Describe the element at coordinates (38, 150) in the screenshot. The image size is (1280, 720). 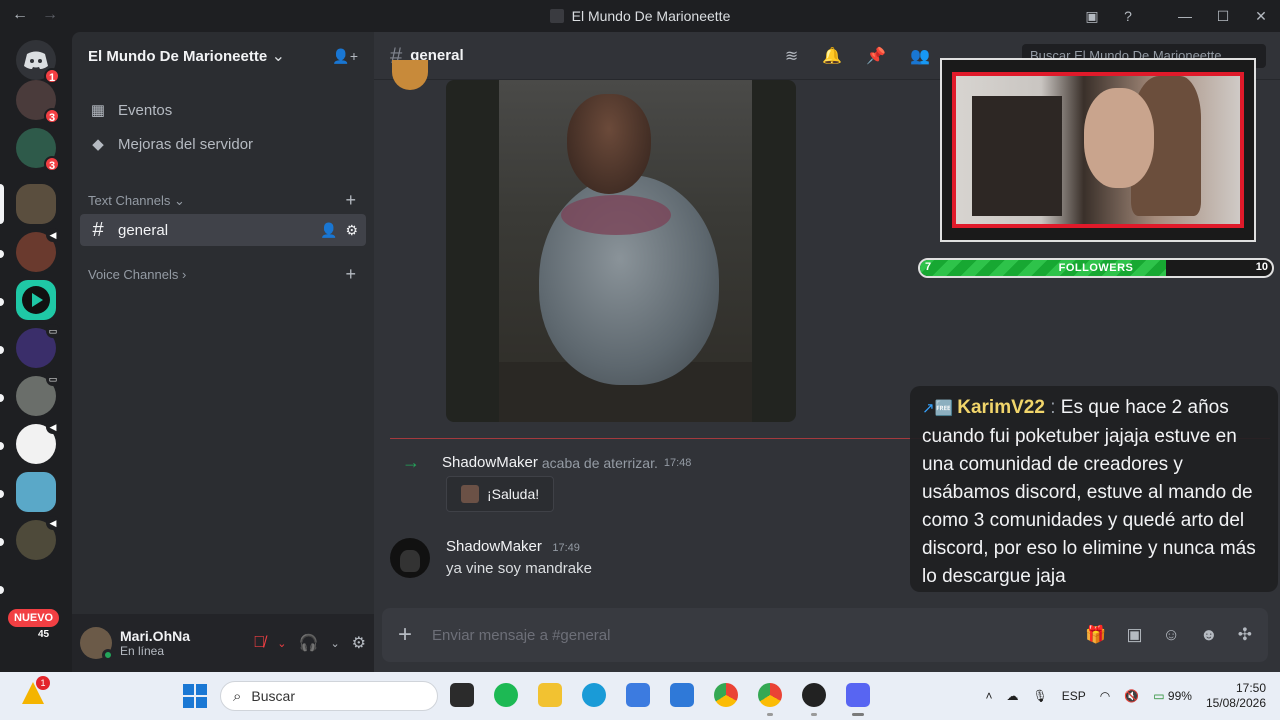
I see `server-icon-2: 3` at that location.